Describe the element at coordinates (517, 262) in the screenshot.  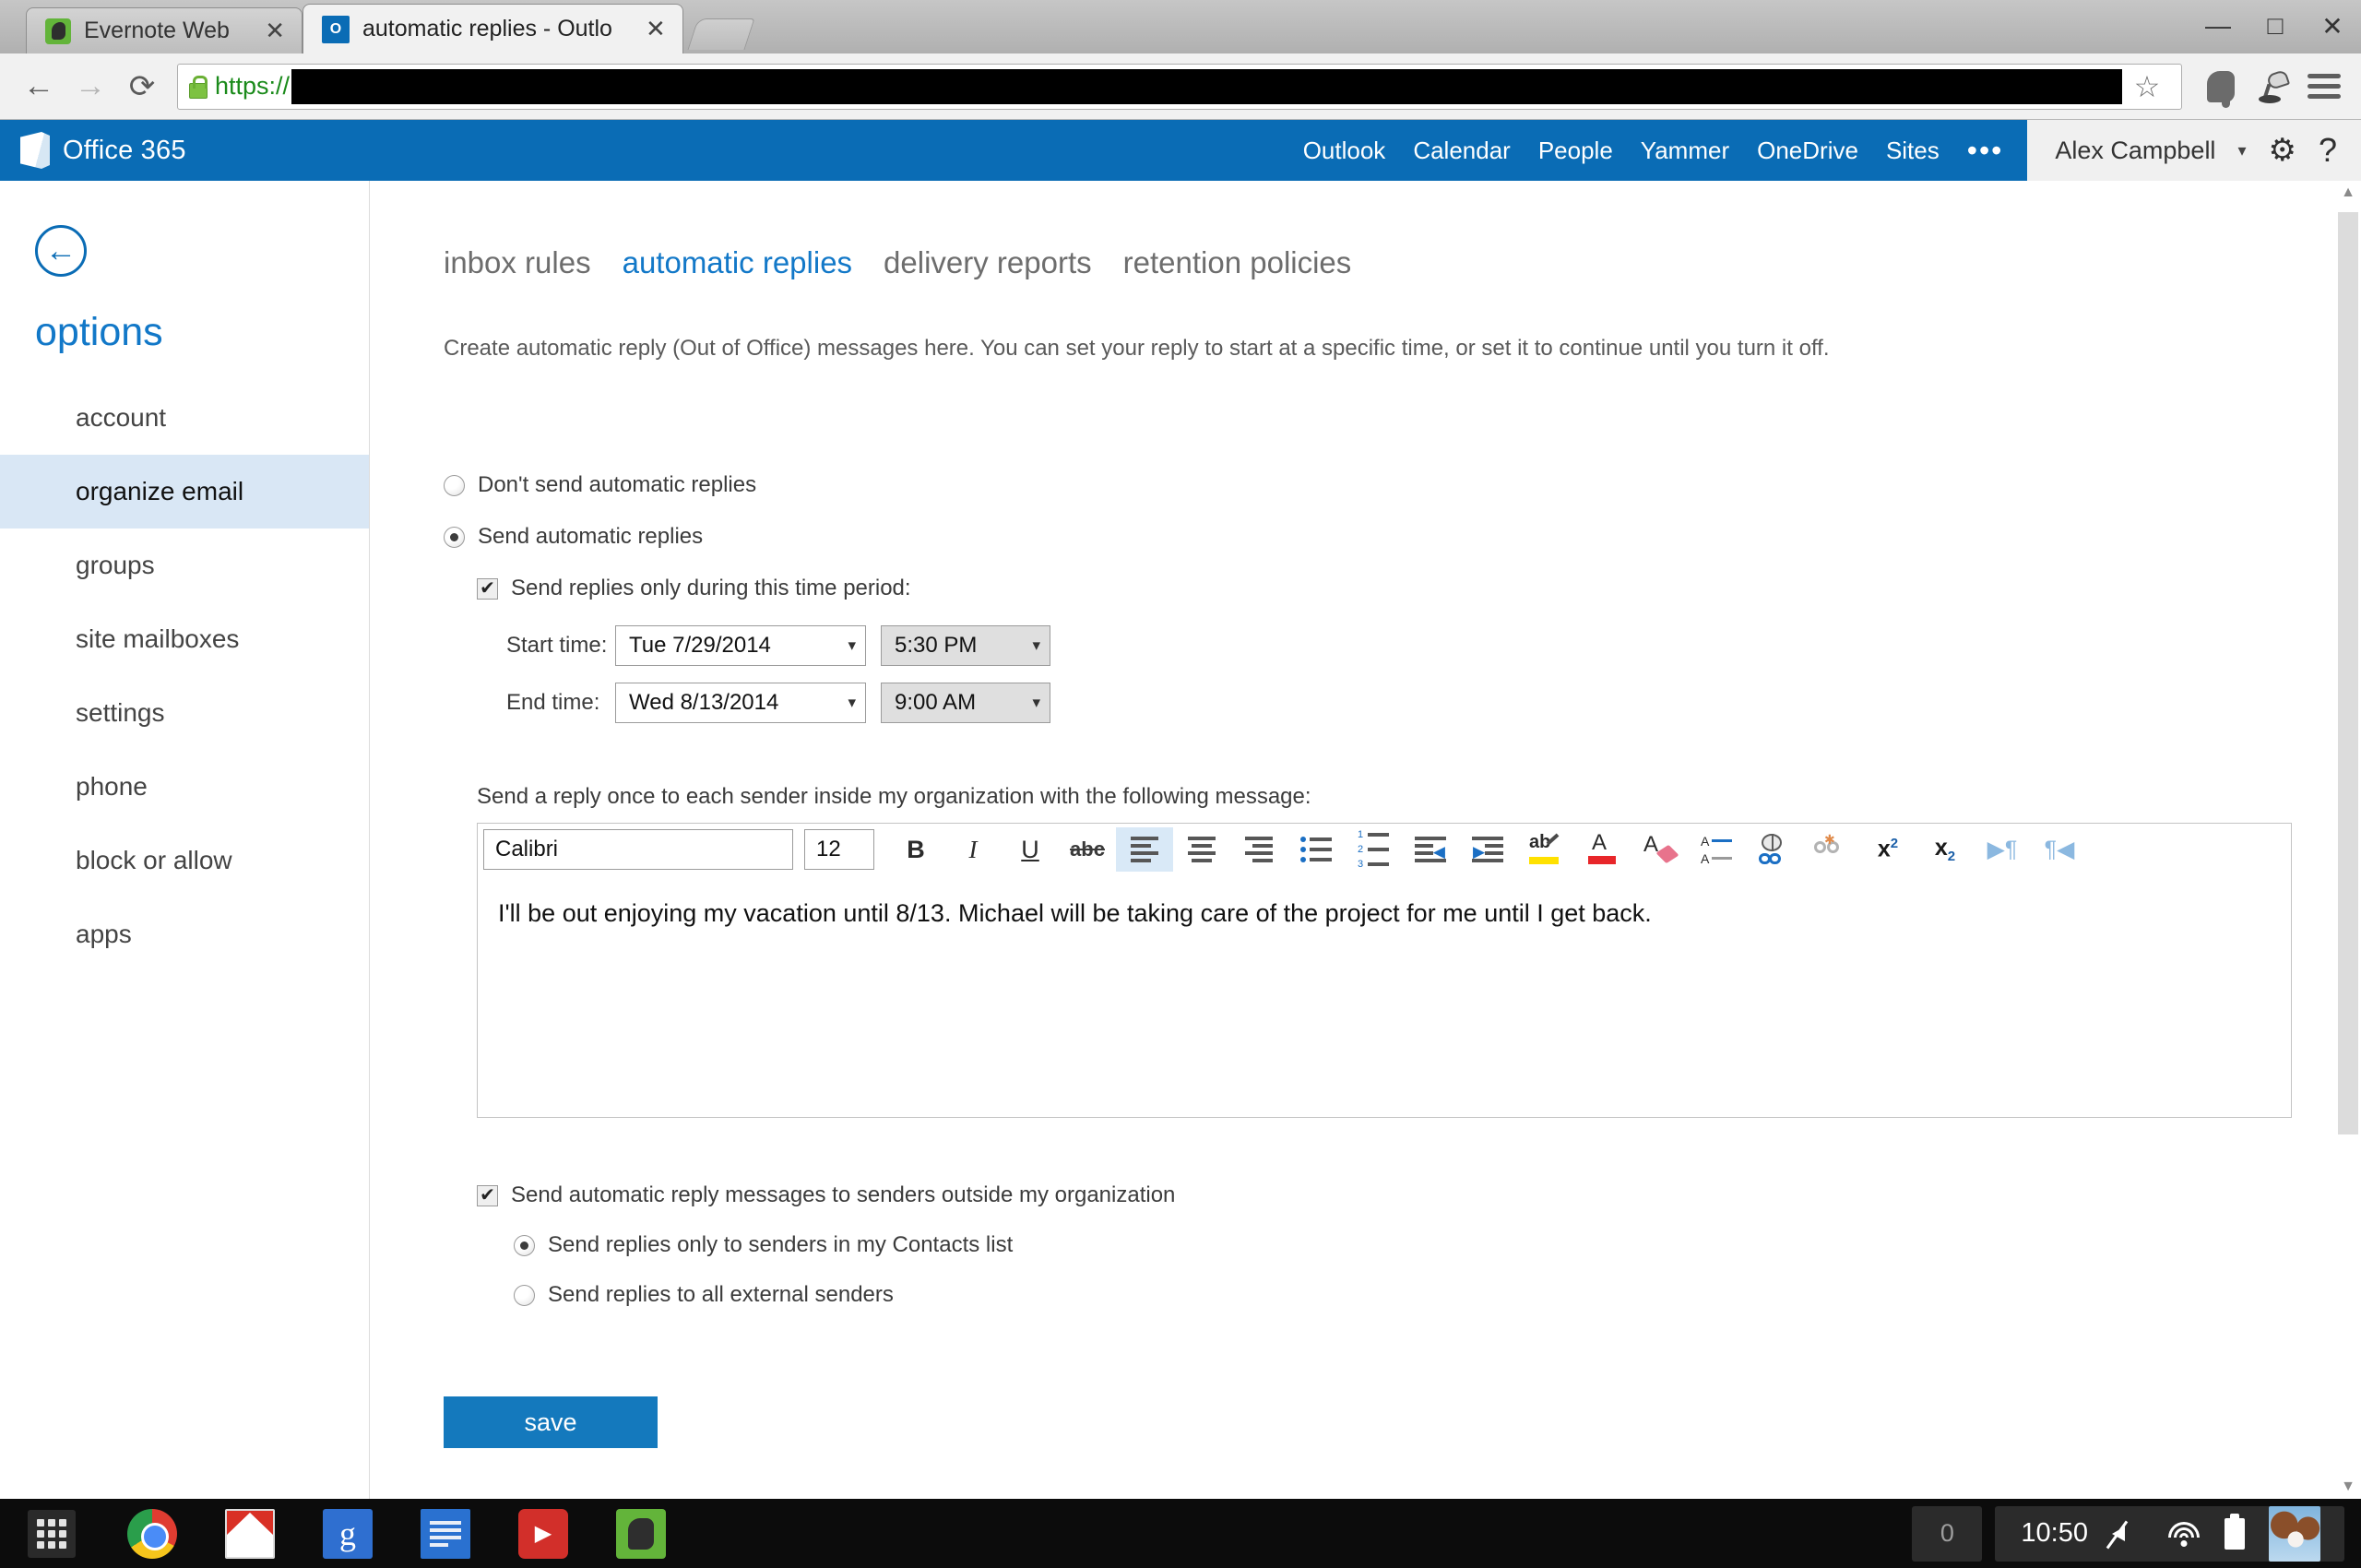
I see `tab-inbox-rules: inbox rules` at that location.